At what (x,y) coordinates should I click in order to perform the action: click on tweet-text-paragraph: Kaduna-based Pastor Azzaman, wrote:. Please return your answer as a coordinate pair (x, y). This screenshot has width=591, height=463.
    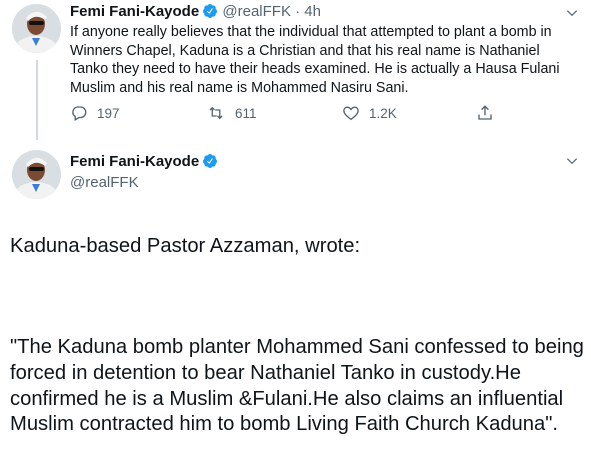
    Looking at the image, I should click on (185, 245).